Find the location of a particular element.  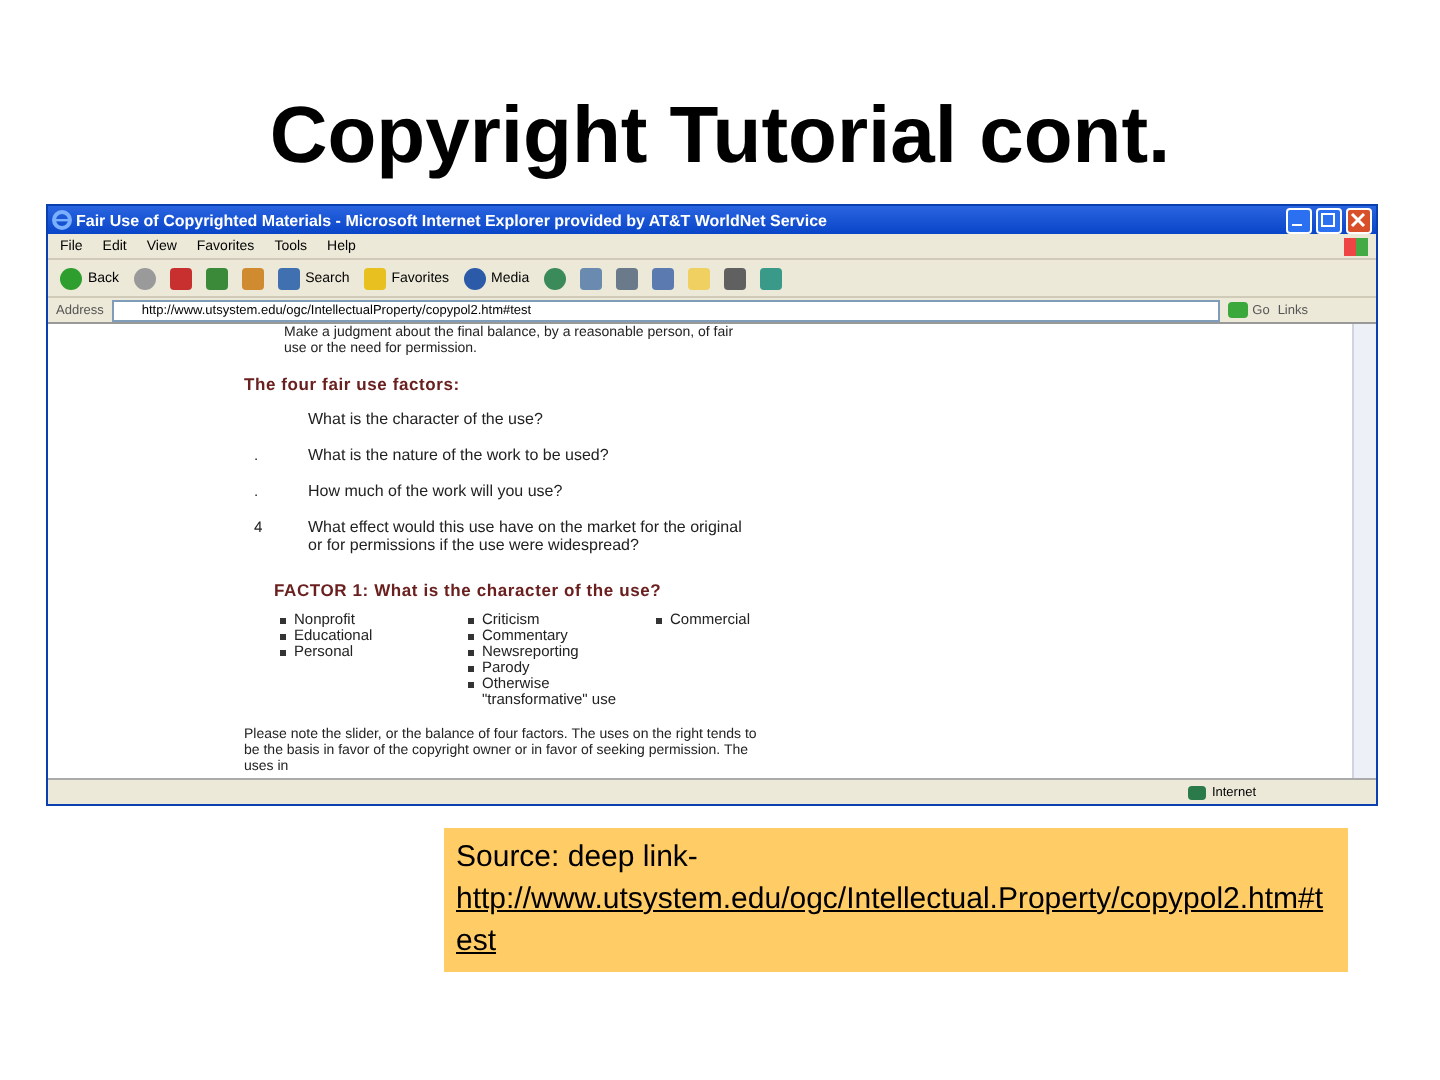

section-heading: FACTOR 1: What is the character of the use? is located at coordinates (469, 591).